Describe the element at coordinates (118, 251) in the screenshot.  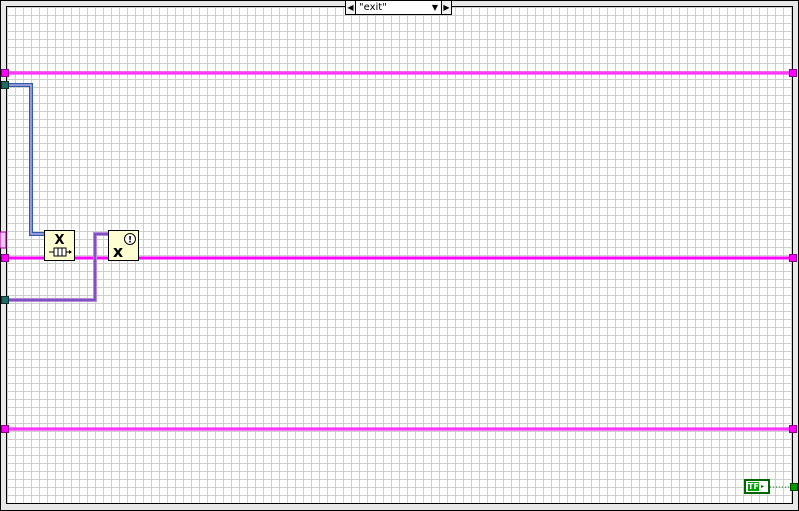
I see `error-handler-glyph: x` at that location.